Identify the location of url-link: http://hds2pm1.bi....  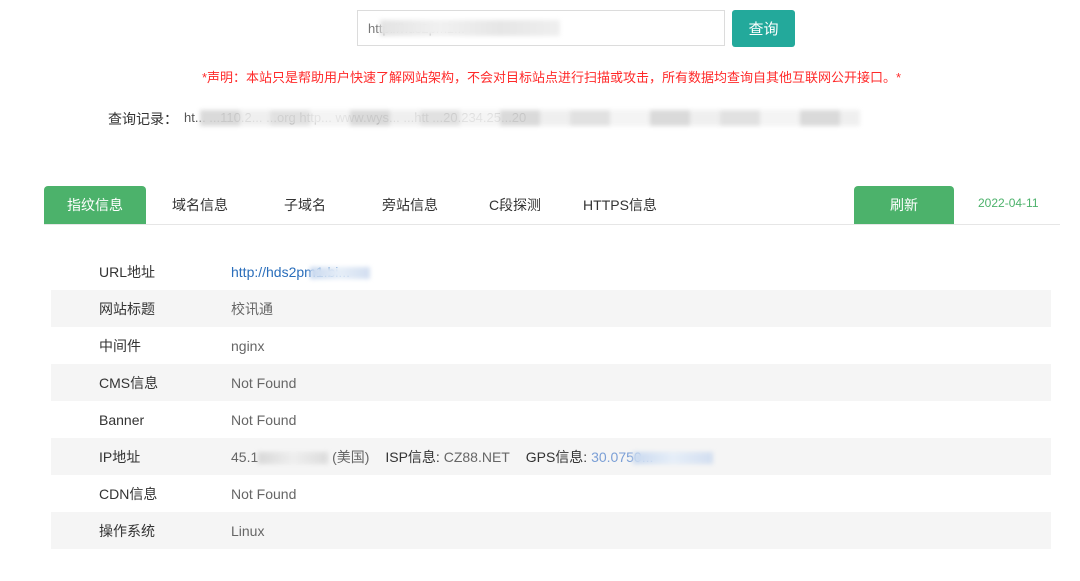
(301, 272).